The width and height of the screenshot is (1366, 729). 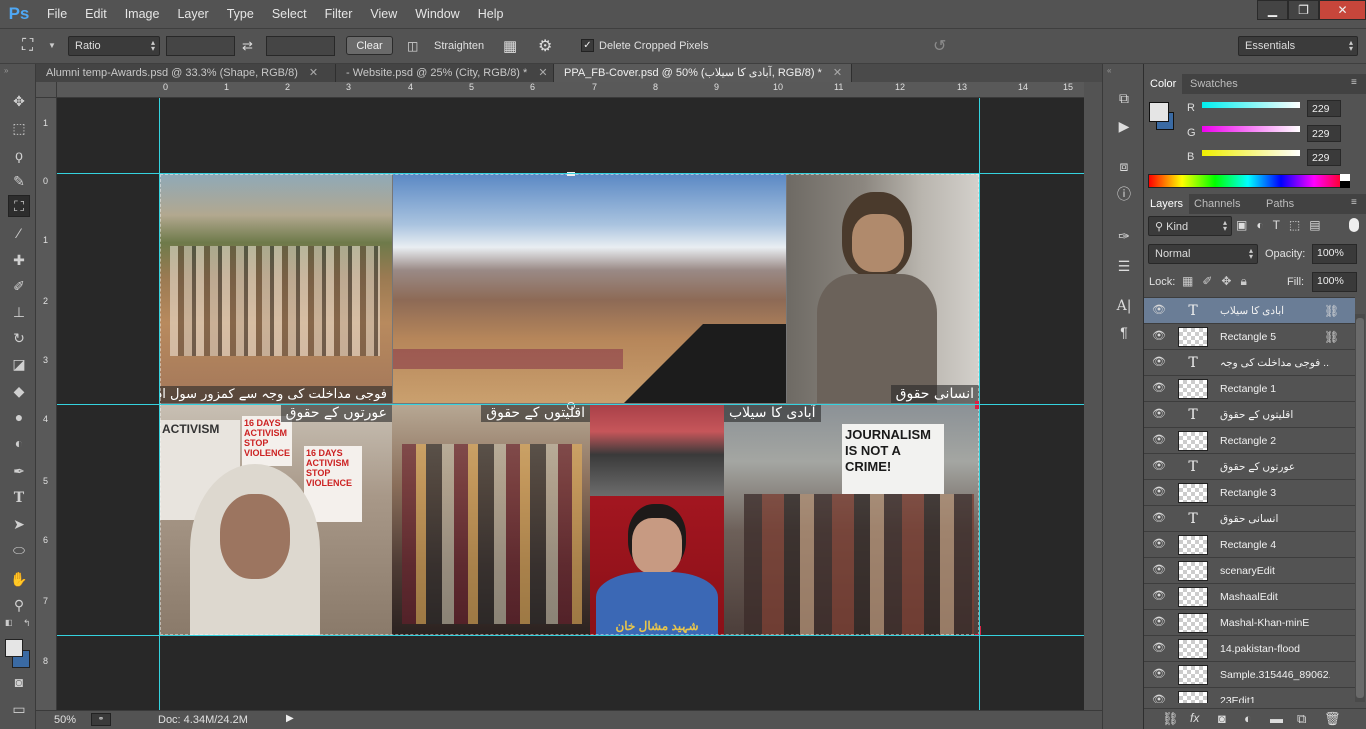 What do you see at coordinates (545, 46) in the screenshot?
I see `gear-icon: ⚙` at bounding box center [545, 46].